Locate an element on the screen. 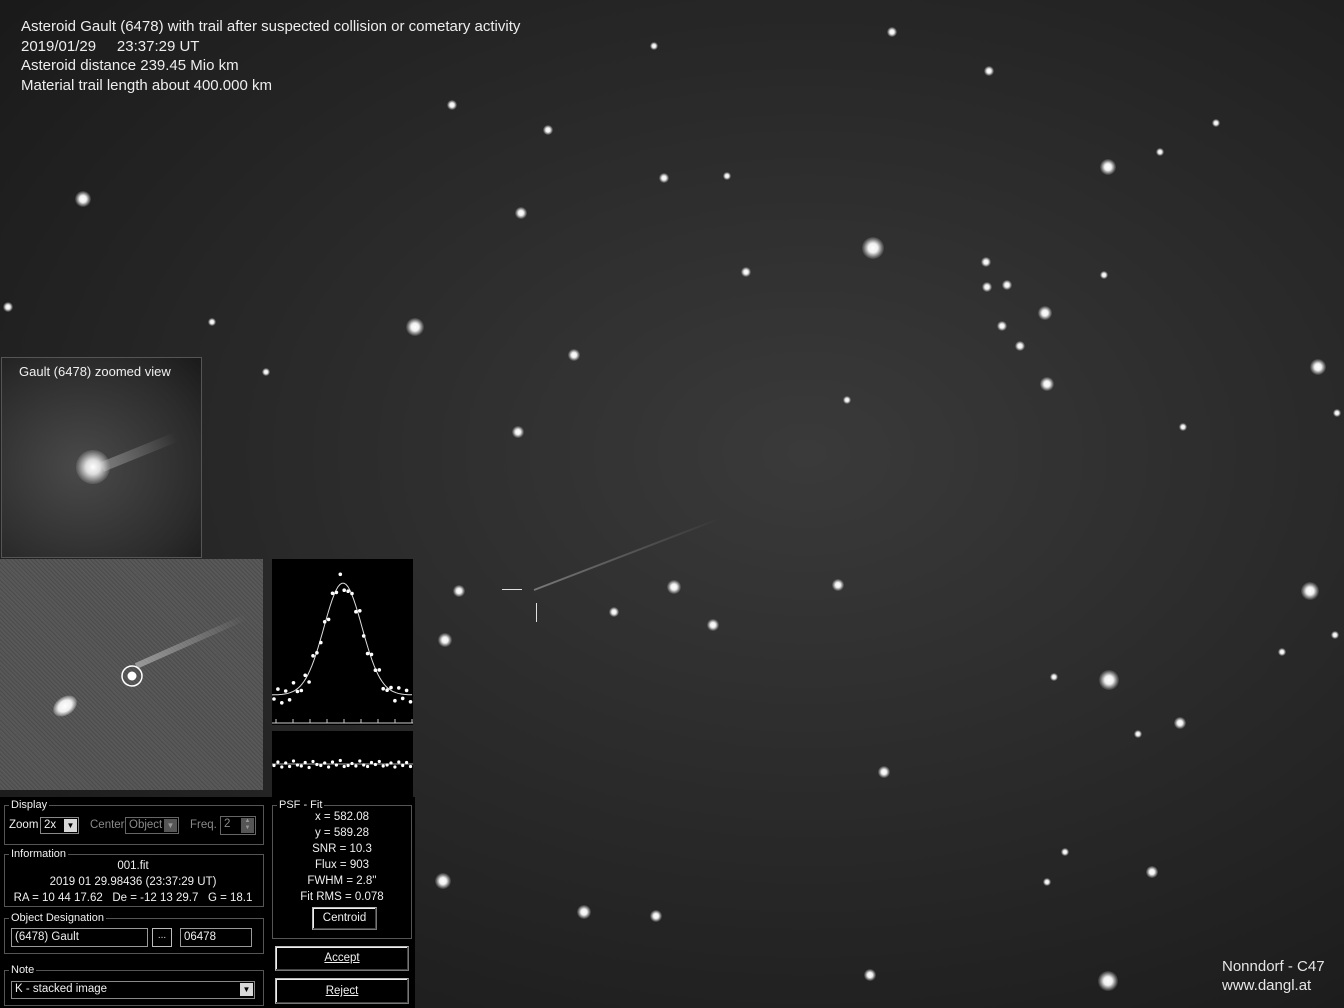 The image size is (1344, 1008). freq-label: Freq. is located at coordinates (203, 825).